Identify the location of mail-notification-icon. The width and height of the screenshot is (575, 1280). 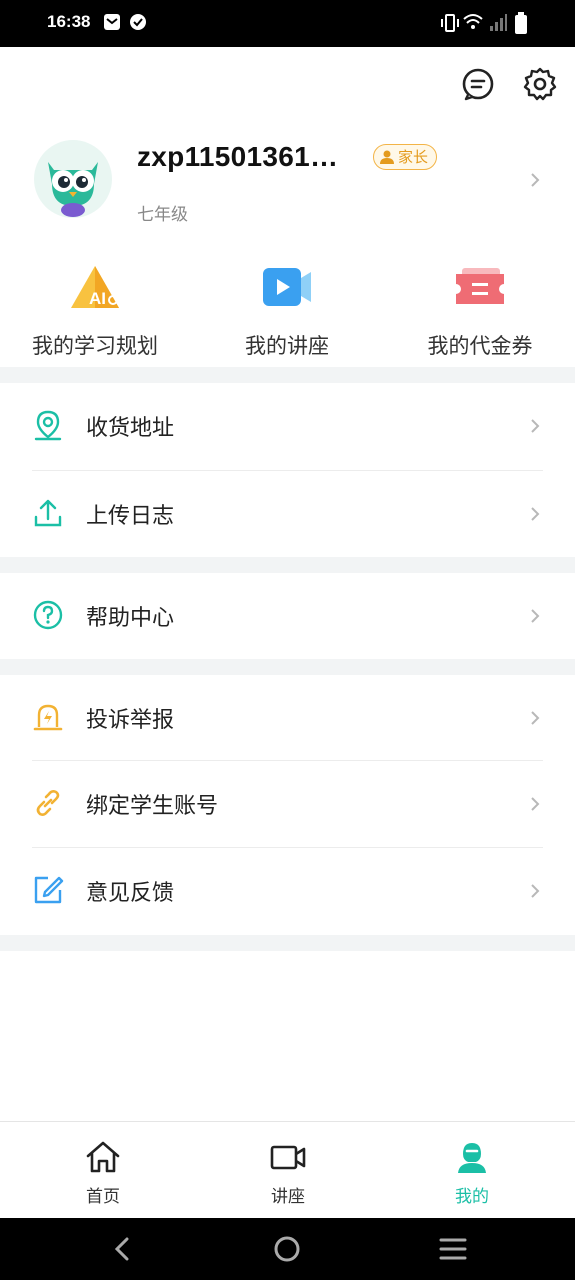
(112, 22).